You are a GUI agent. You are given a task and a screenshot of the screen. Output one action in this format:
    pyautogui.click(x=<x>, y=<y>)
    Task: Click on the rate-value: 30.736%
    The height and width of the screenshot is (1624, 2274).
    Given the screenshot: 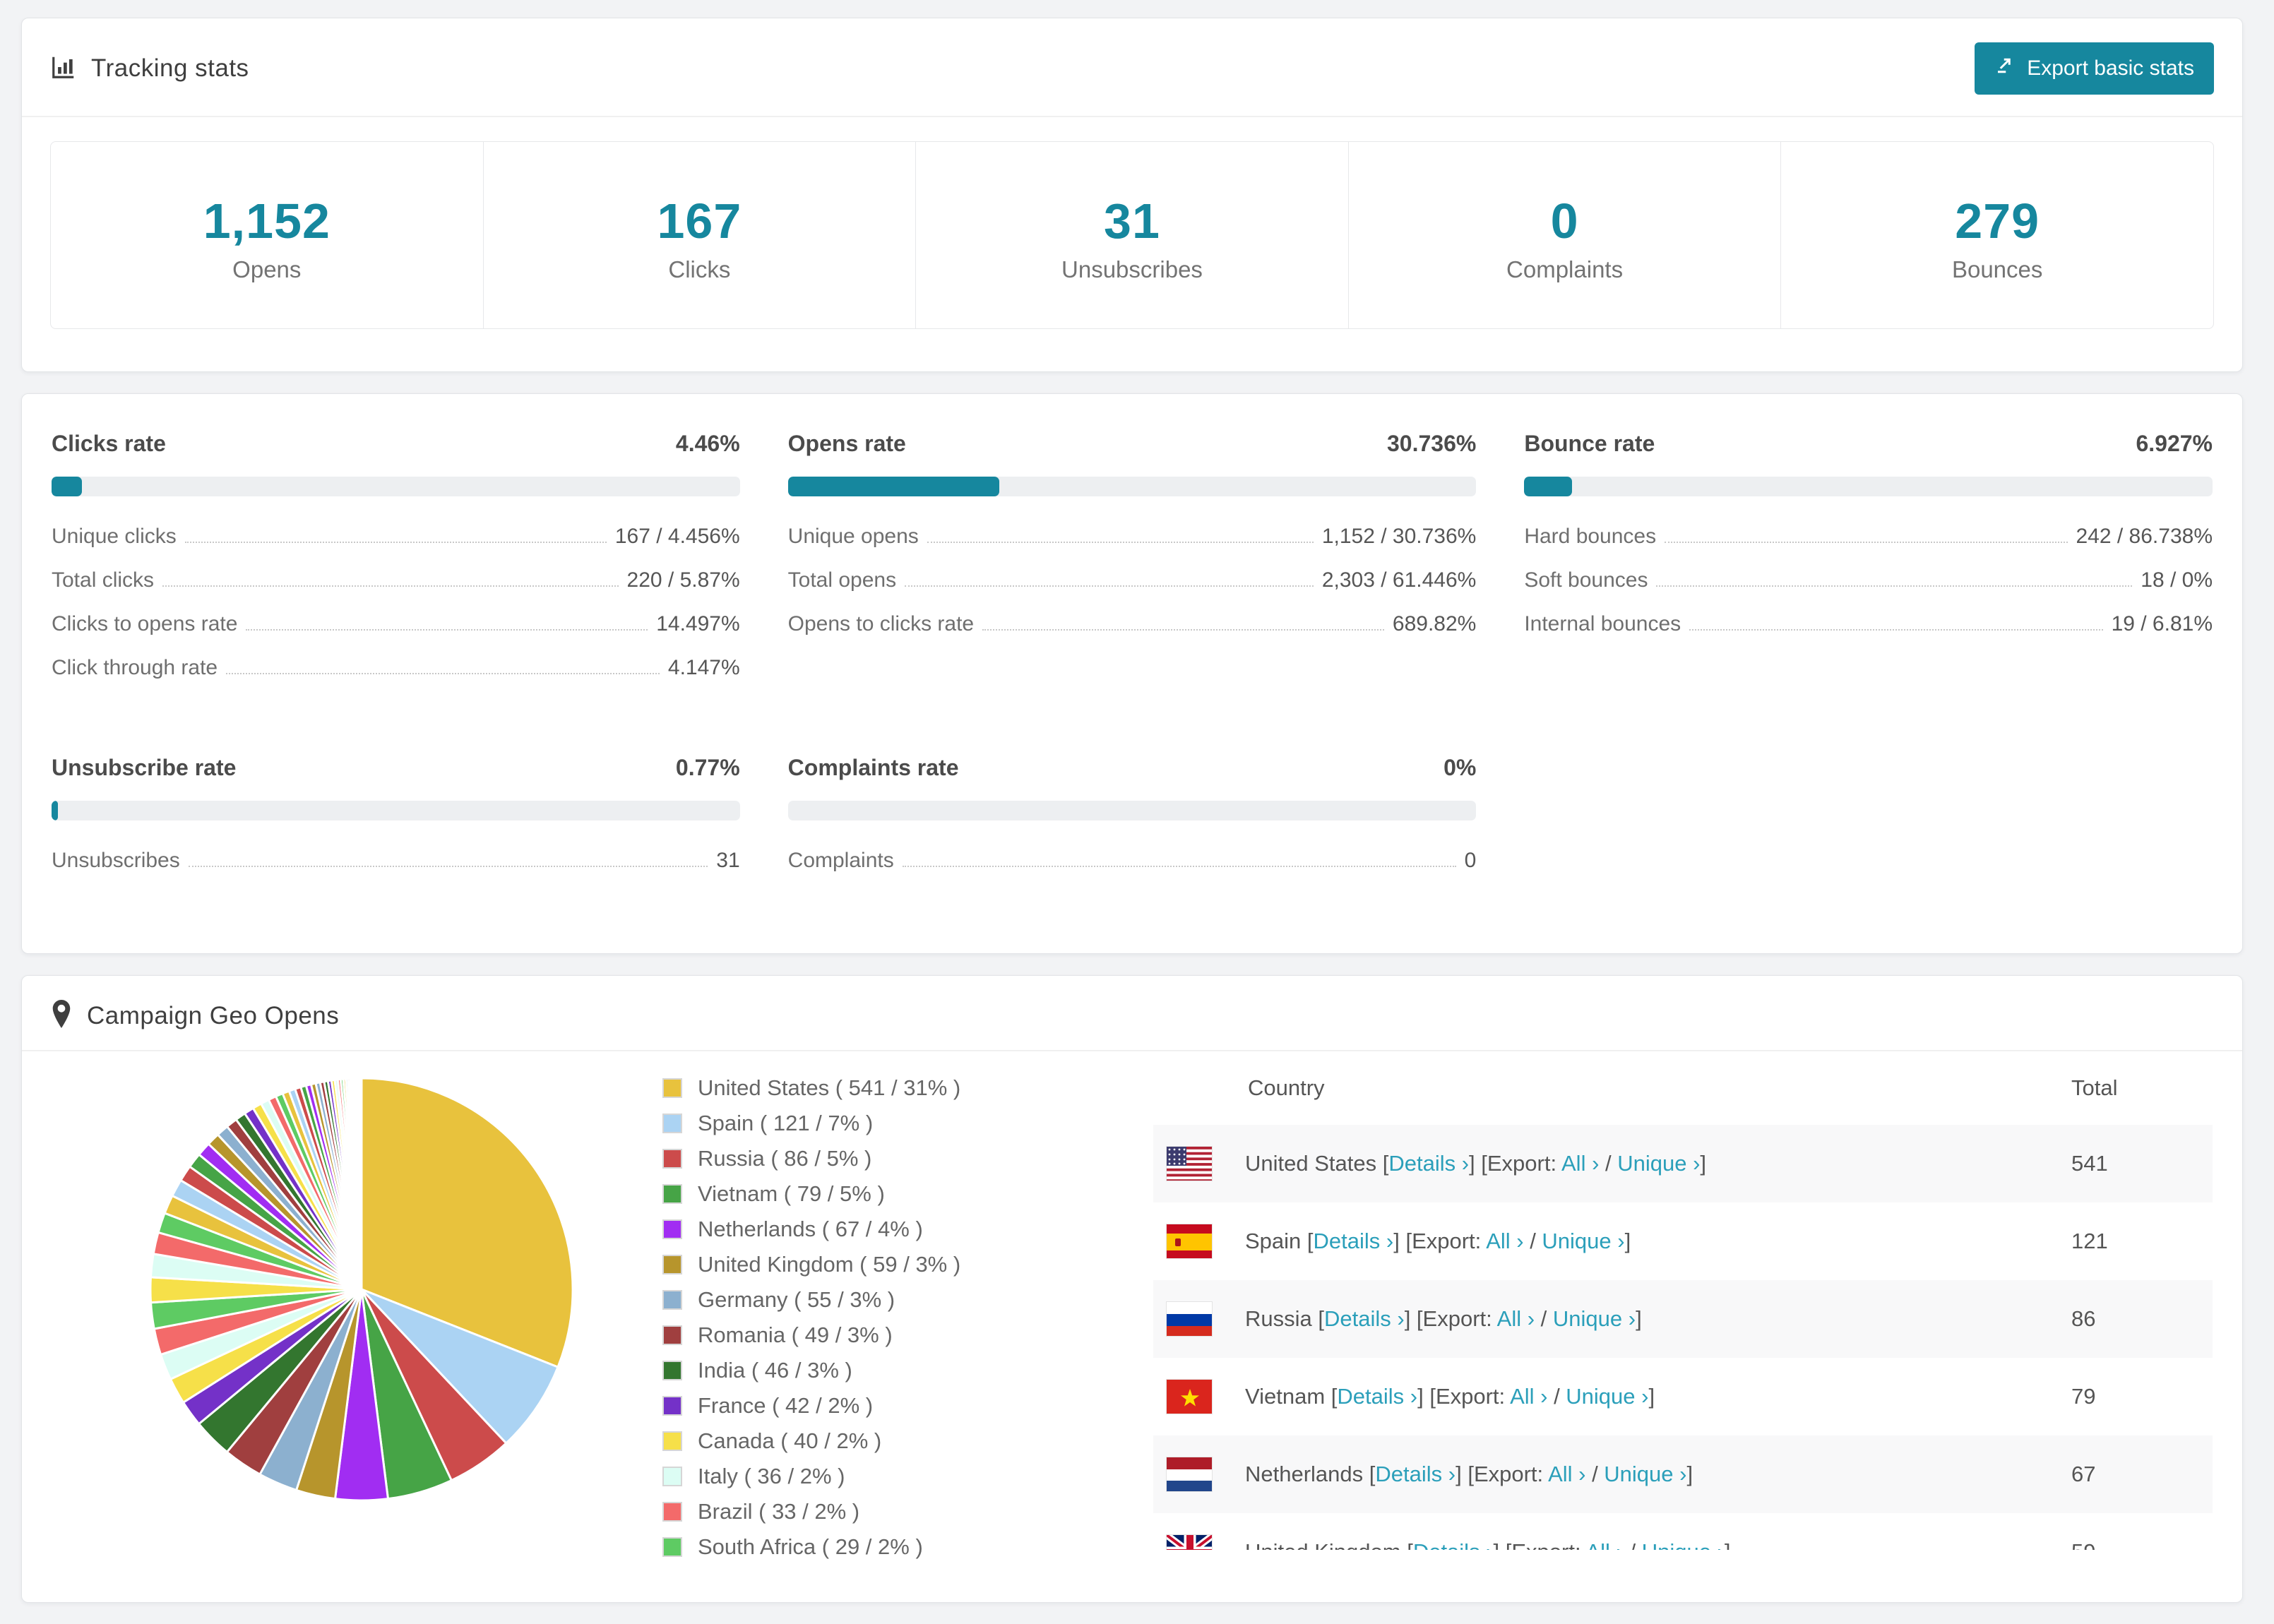 What is the action you would take?
    pyautogui.click(x=1432, y=443)
    